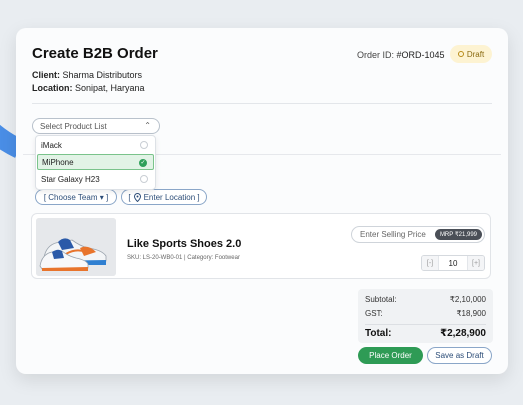 The width and height of the screenshot is (523, 405). Describe the element at coordinates (137, 197) in the screenshot. I see `location-pin-icon` at that location.